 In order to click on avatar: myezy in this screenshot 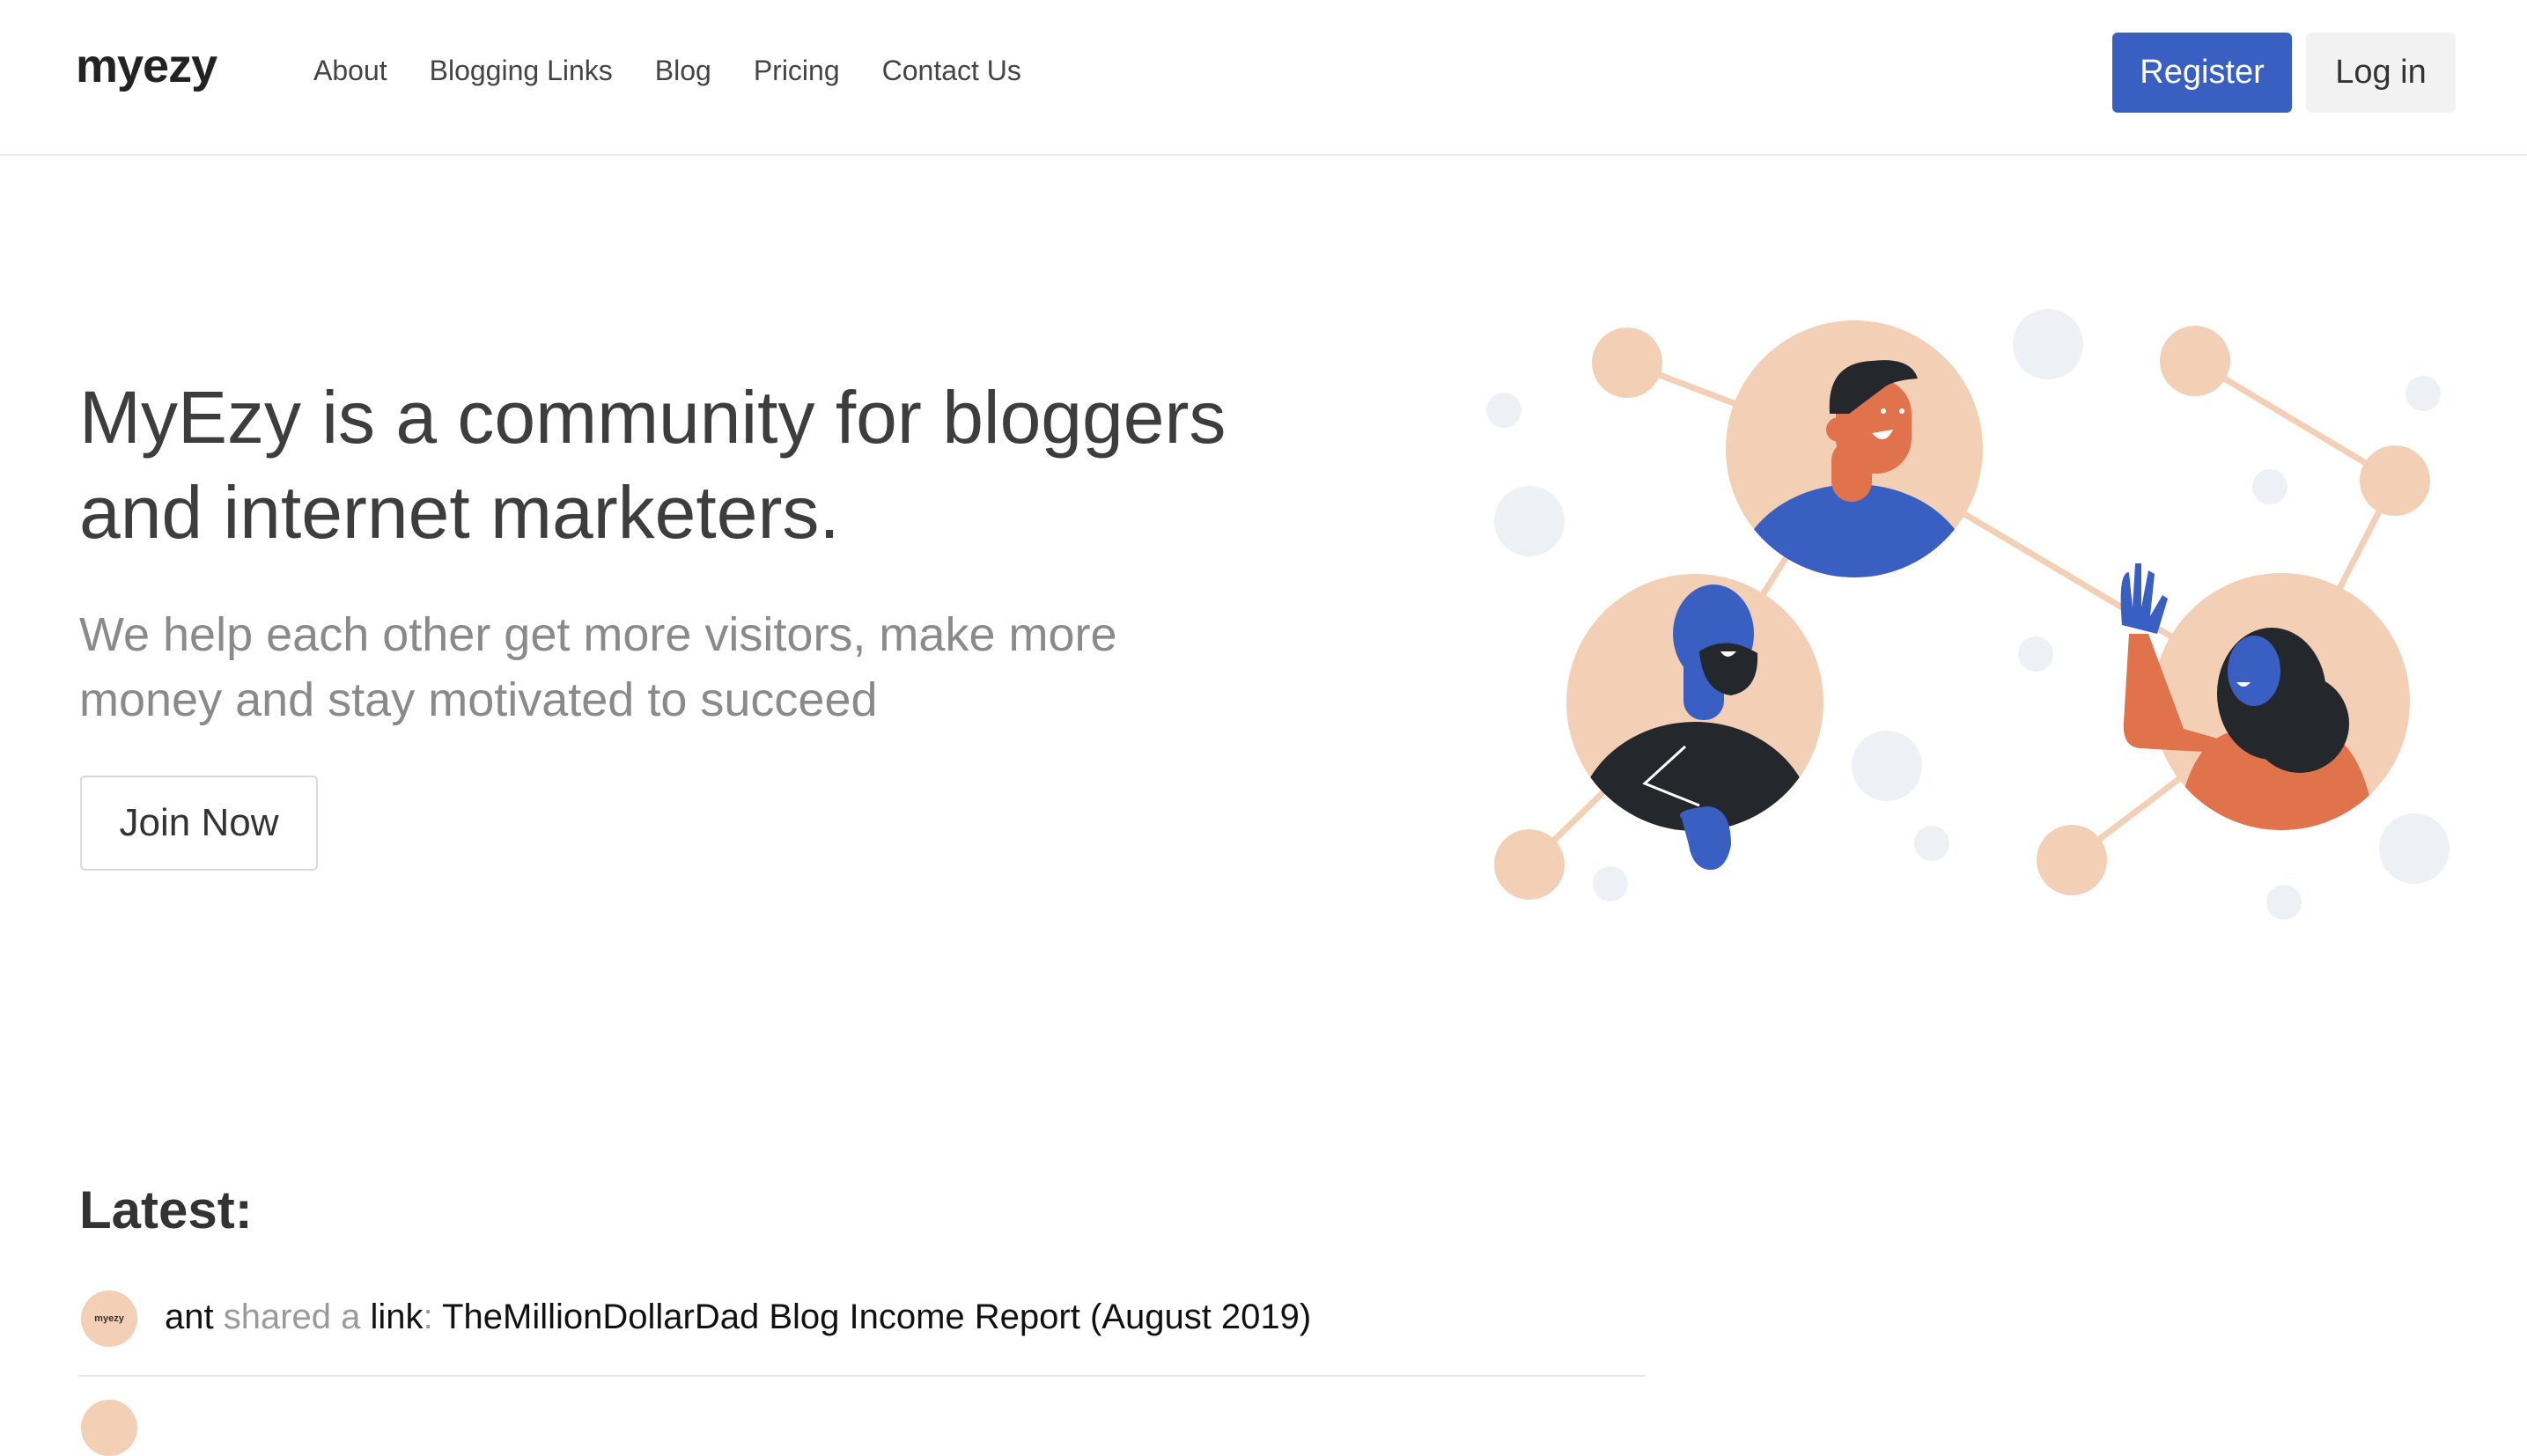, I will do `click(109, 1319)`.